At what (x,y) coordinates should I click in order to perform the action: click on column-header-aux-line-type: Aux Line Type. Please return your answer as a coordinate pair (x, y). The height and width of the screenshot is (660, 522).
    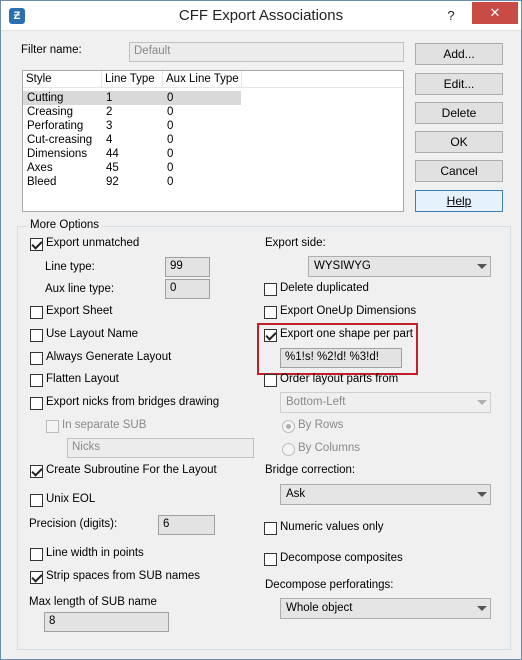
    Looking at the image, I should click on (202, 79).